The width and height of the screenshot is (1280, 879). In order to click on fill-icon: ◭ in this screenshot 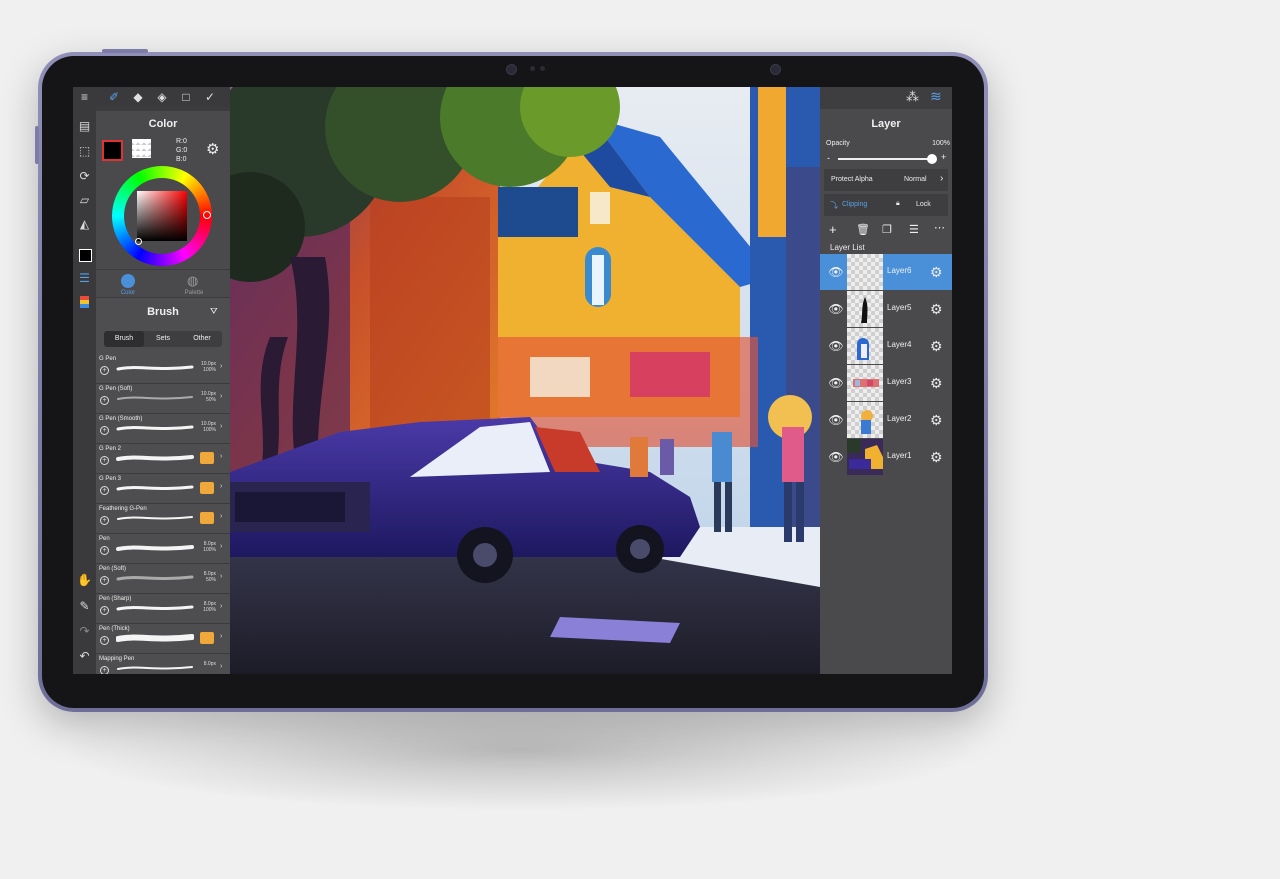, I will do `click(84, 224)`.